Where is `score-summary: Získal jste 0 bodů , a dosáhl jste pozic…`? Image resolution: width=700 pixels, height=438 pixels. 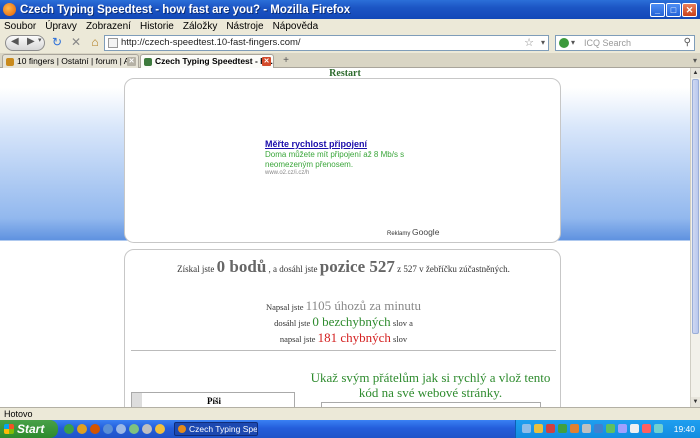
score-summary: Získal jste 0 bodů , a dosáhl jste pozic… is located at coordinates (343, 267).